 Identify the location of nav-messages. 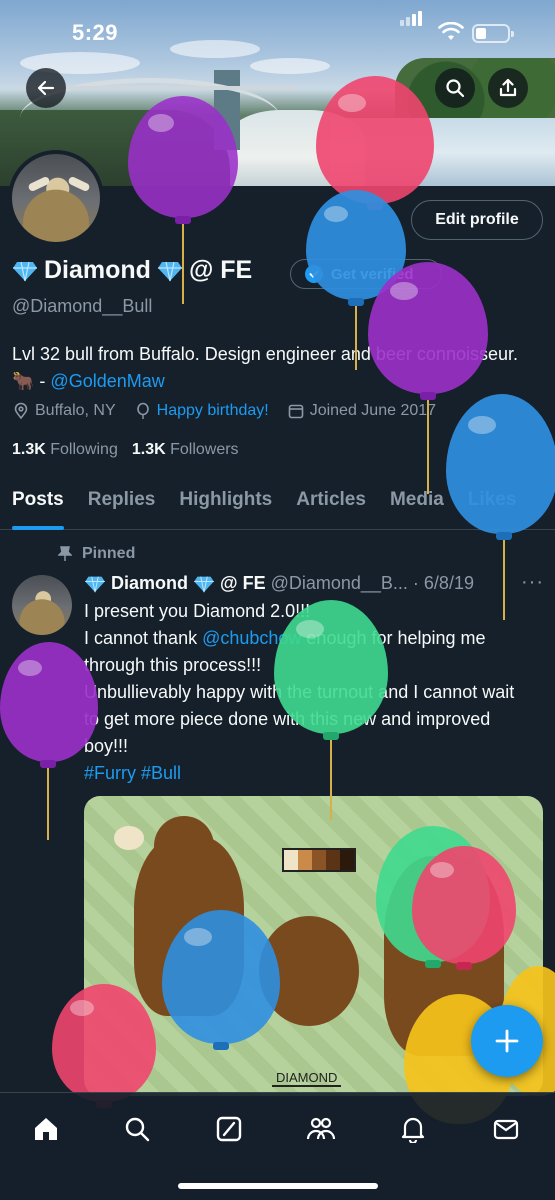
(506, 1129).